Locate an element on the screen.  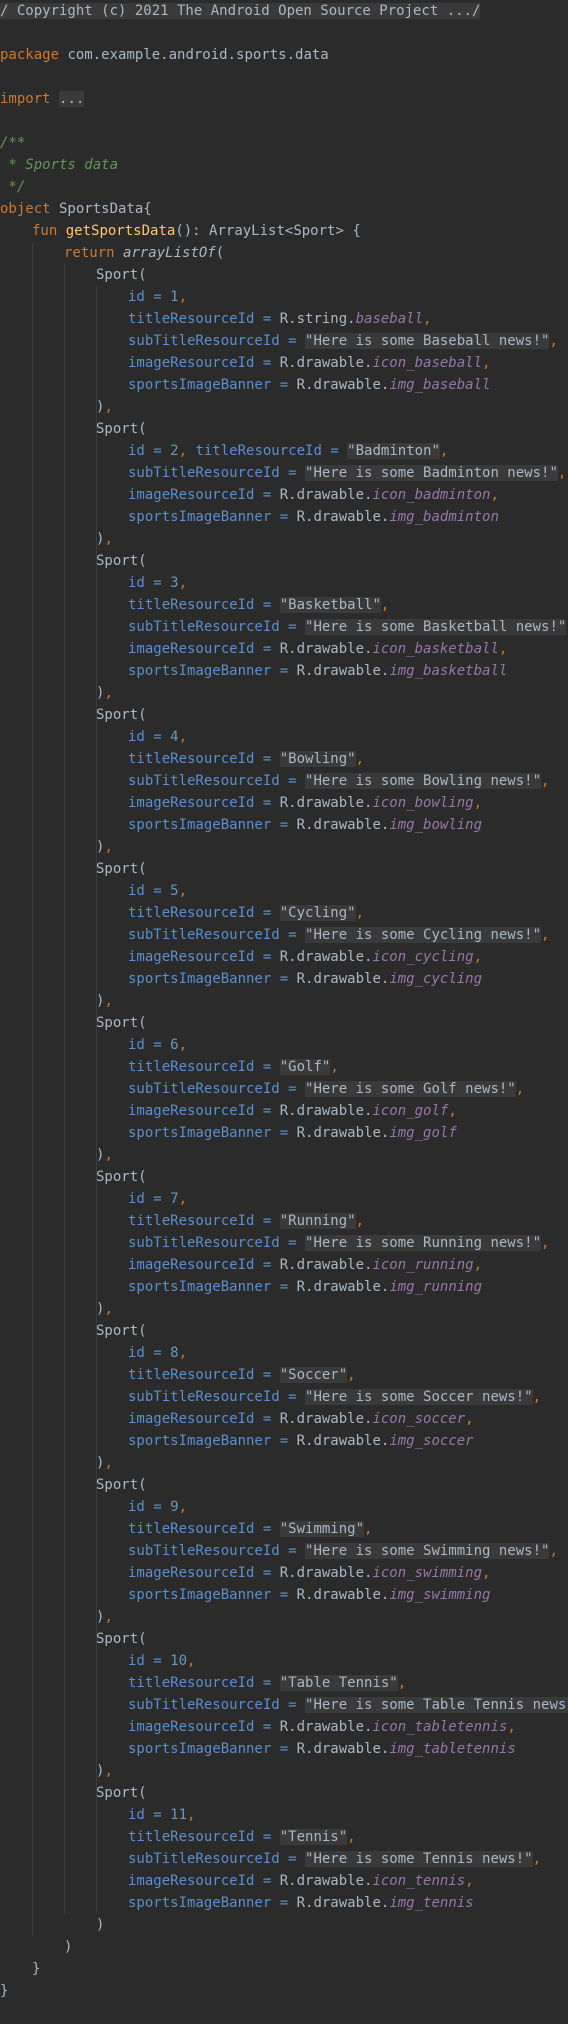
code-token: "Here is some Soccer news!" is located at coordinates (419, 1397).